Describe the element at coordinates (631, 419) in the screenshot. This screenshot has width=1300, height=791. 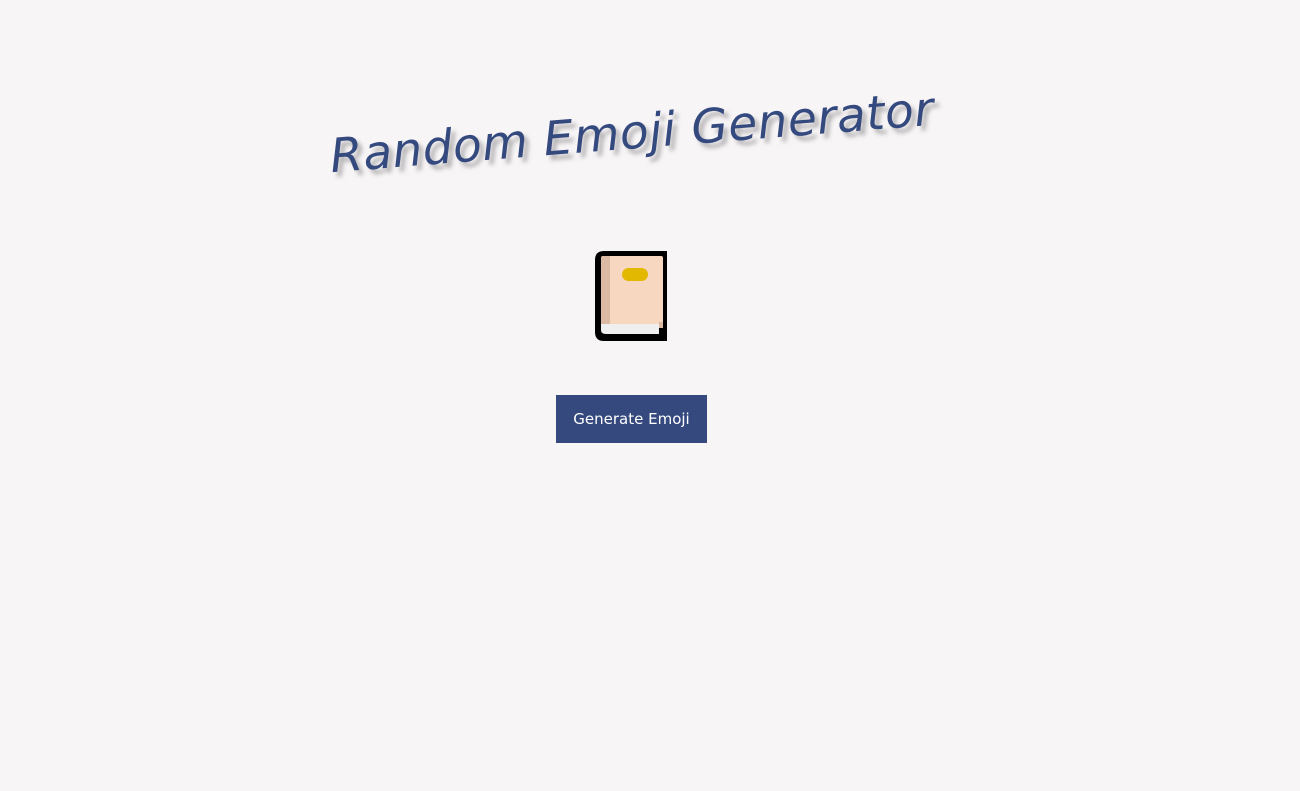
I see `generate-emoji-button: Generate Emoji` at that location.